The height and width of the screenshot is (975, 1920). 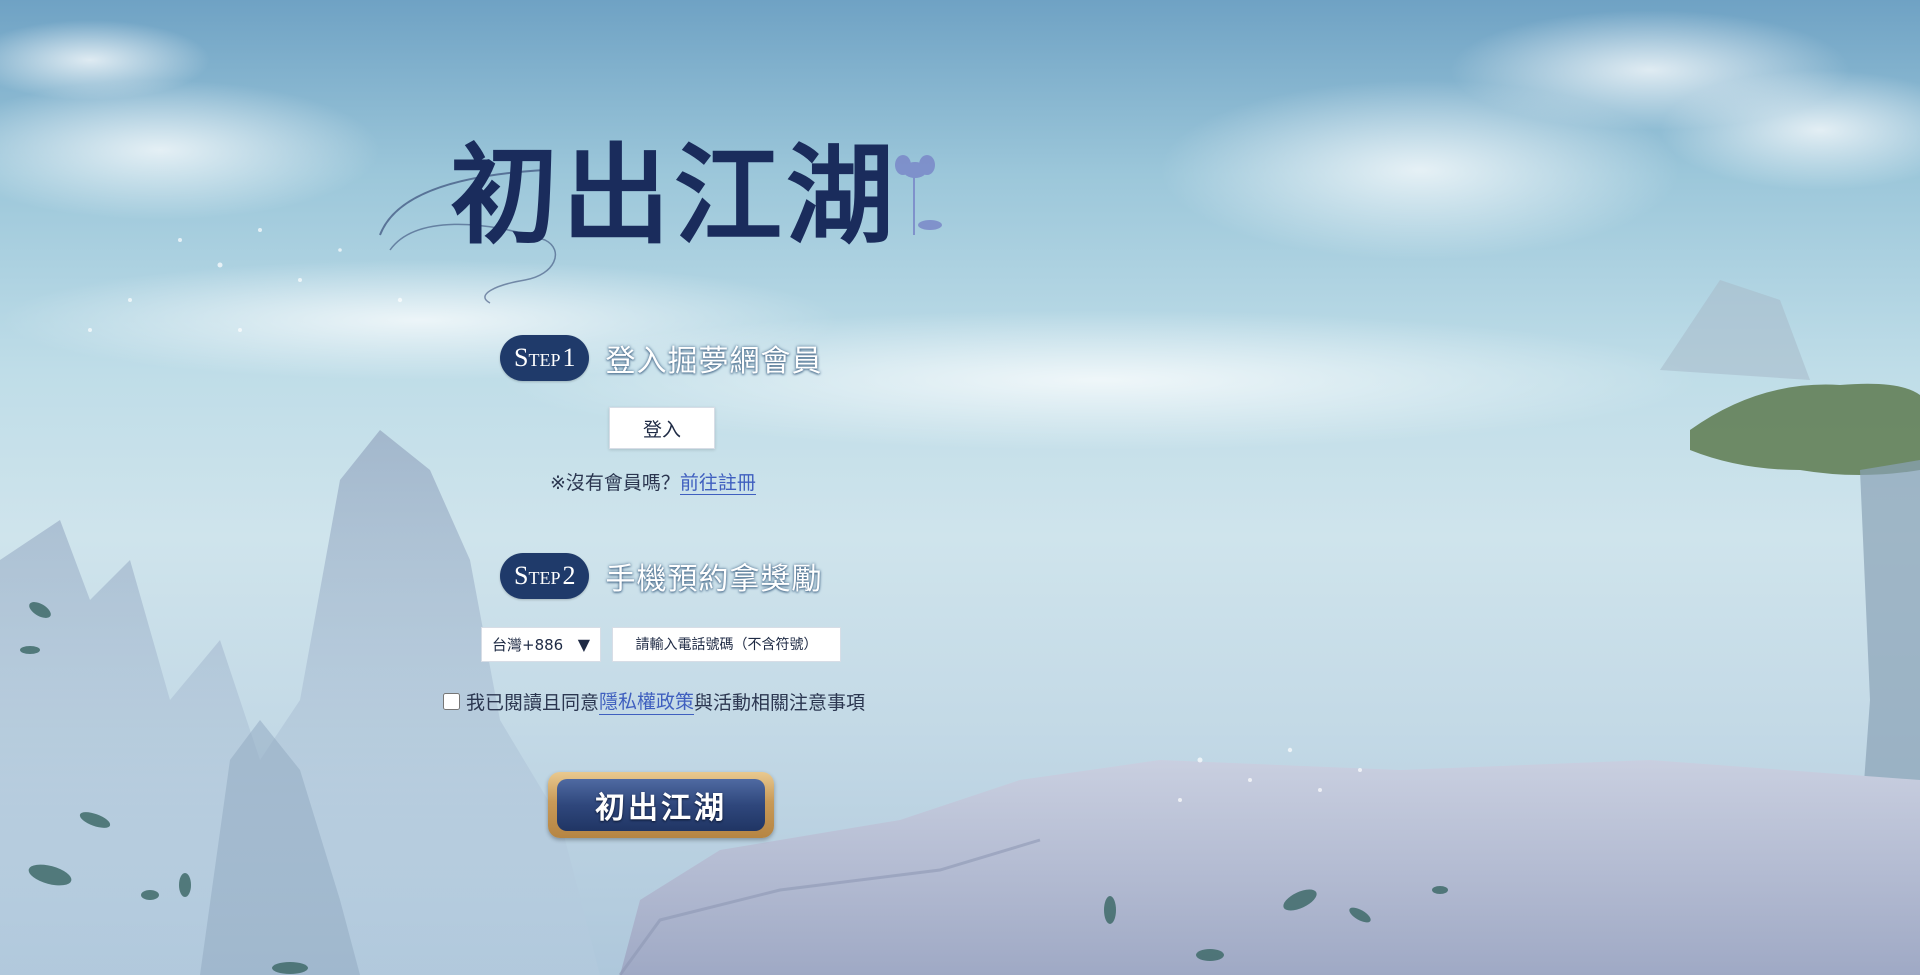 I want to click on country-code-select: 台灣+886 ▼, so click(x=541, y=644).